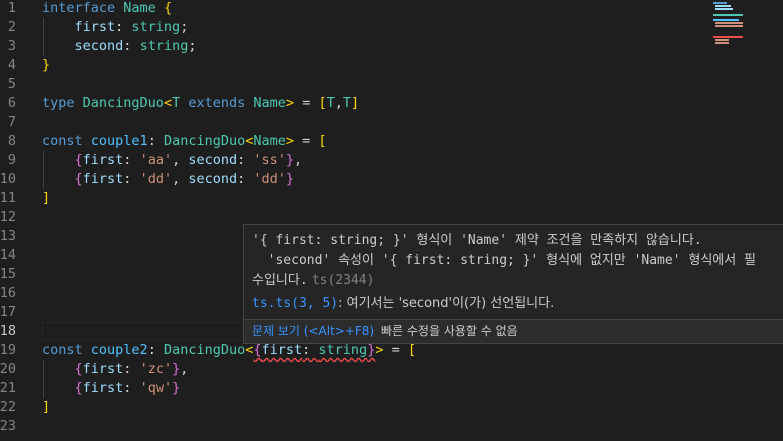 Image resolution: width=783 pixels, height=441 pixels. What do you see at coordinates (313, 331) in the screenshot?
I see `view-problem-link: 문제 보기 (<Alt>+F8)` at bounding box center [313, 331].